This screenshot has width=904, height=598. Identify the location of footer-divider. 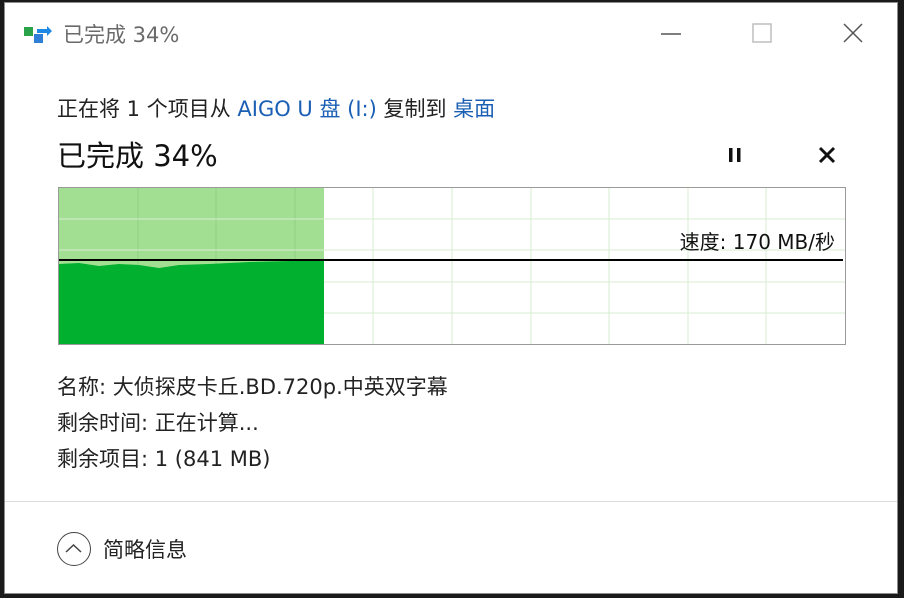
(451, 501).